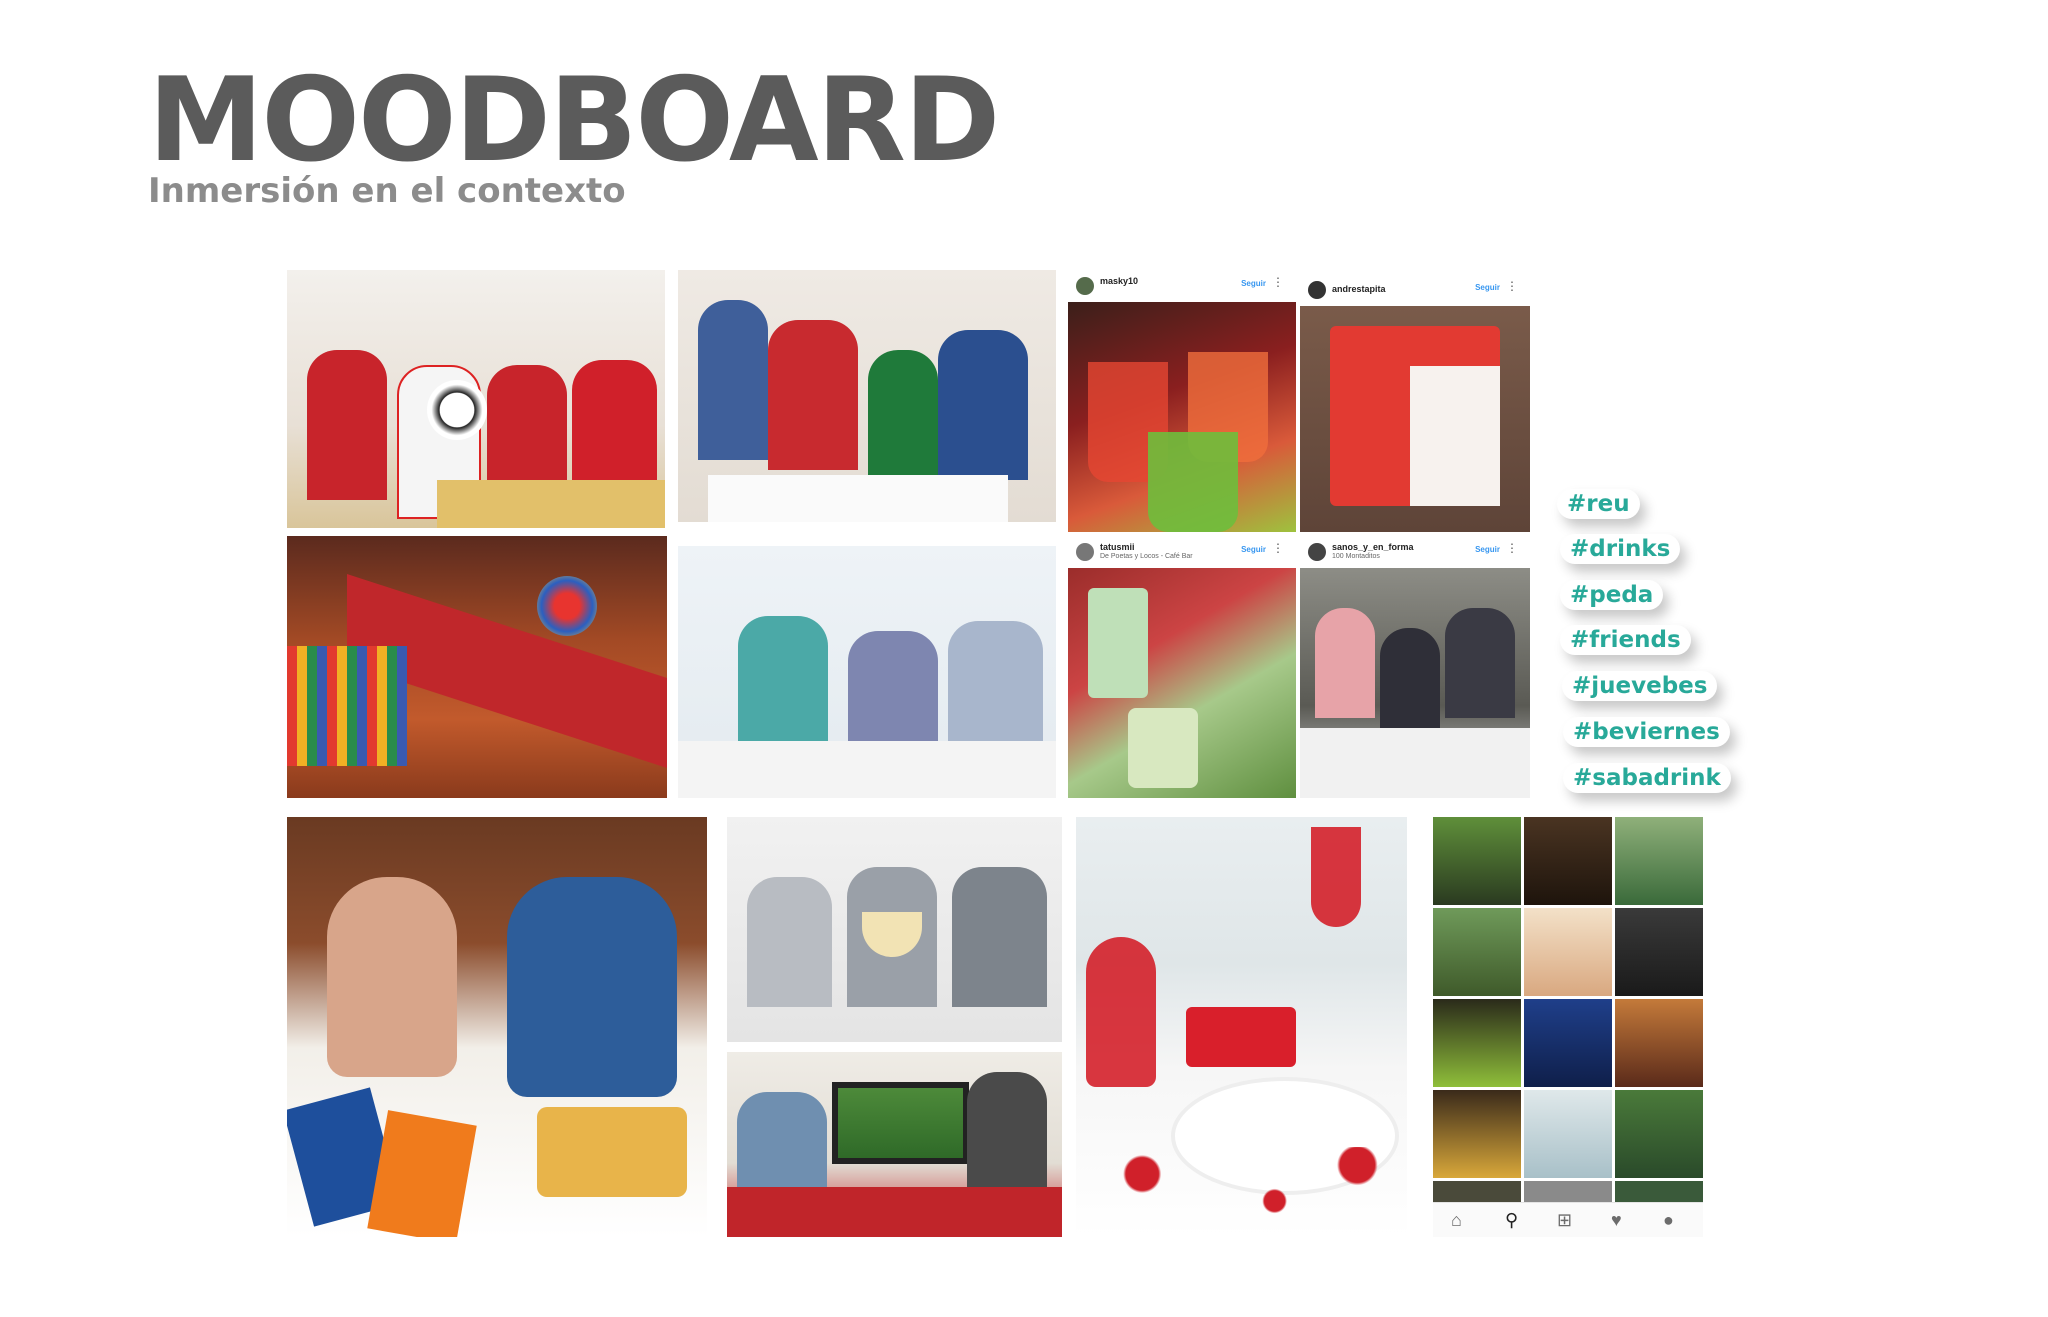 Image resolution: width=2048 pixels, height=1317 pixels. Describe the element at coordinates (477, 667) in the screenshot. I see `photo-buffet` at that location.